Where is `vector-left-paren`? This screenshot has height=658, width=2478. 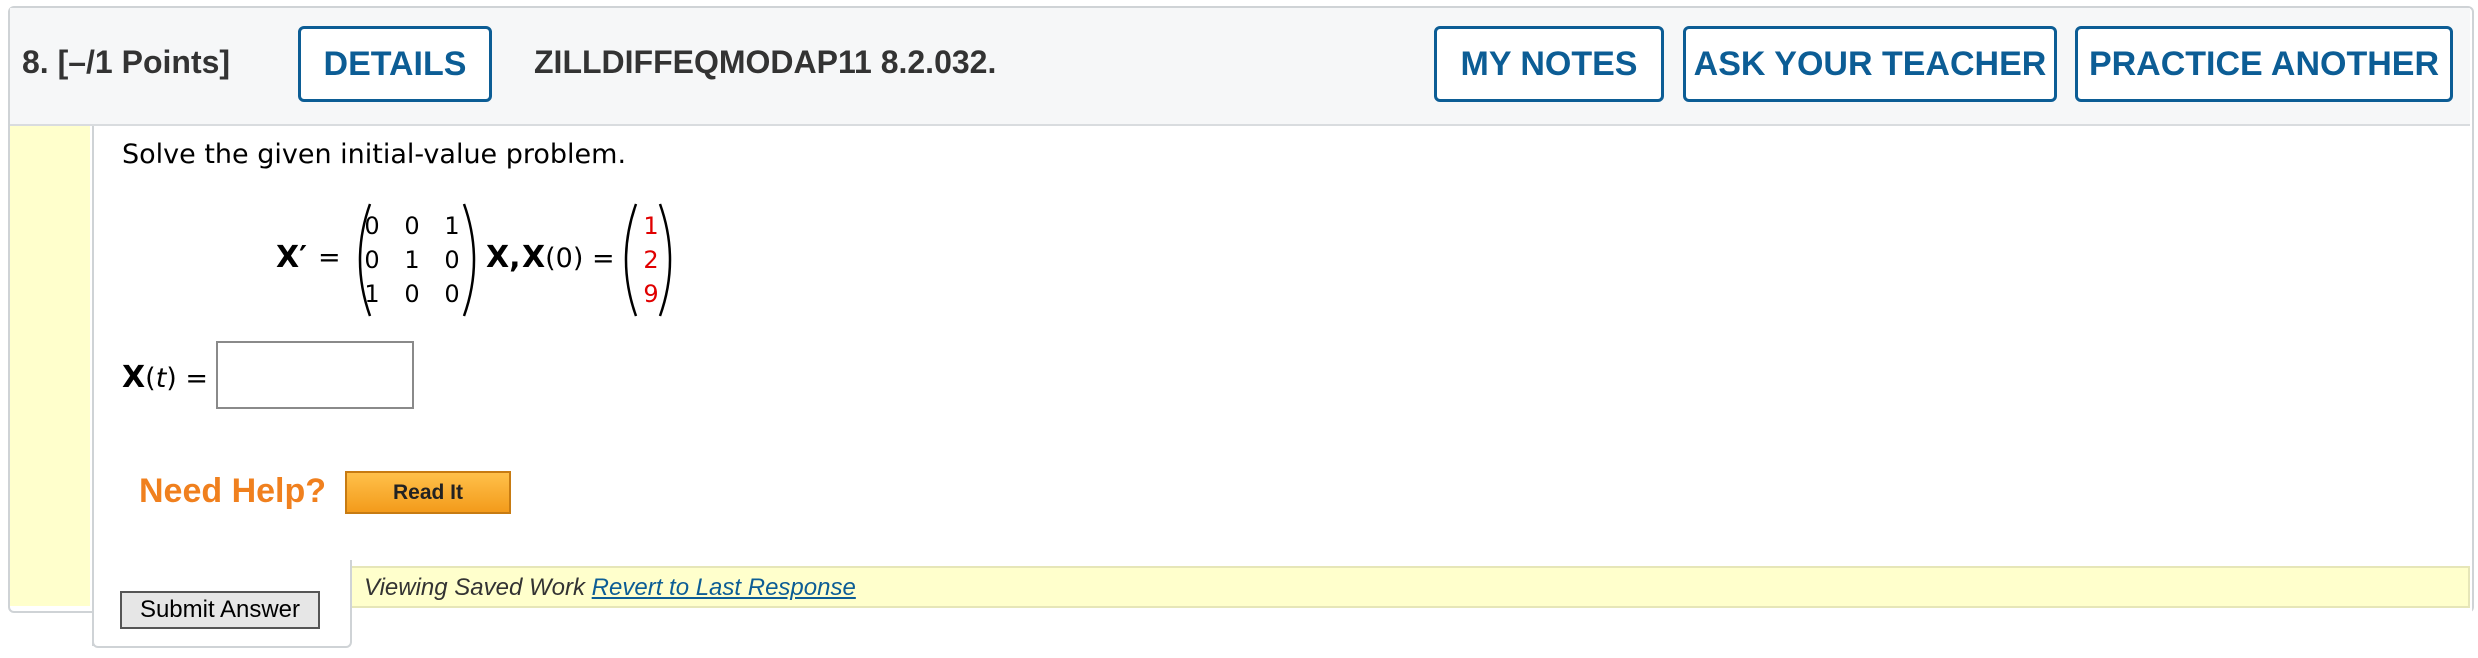
vector-left-paren is located at coordinates (631, 260).